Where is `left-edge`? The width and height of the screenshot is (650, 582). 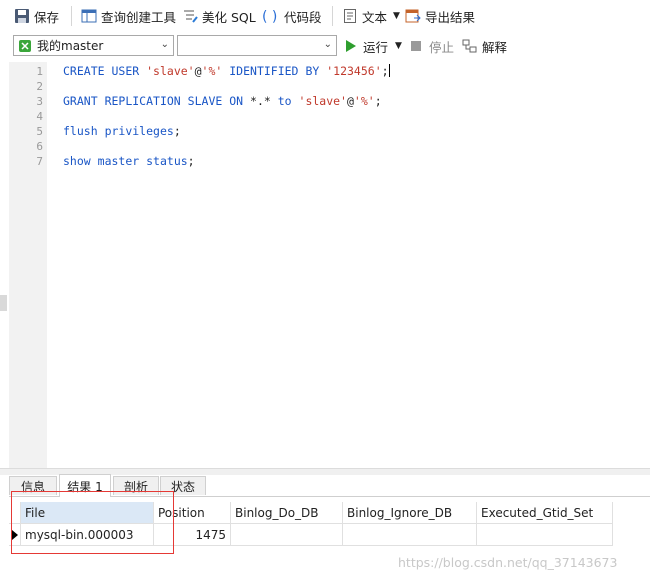
left-edge is located at coordinates (4, 265).